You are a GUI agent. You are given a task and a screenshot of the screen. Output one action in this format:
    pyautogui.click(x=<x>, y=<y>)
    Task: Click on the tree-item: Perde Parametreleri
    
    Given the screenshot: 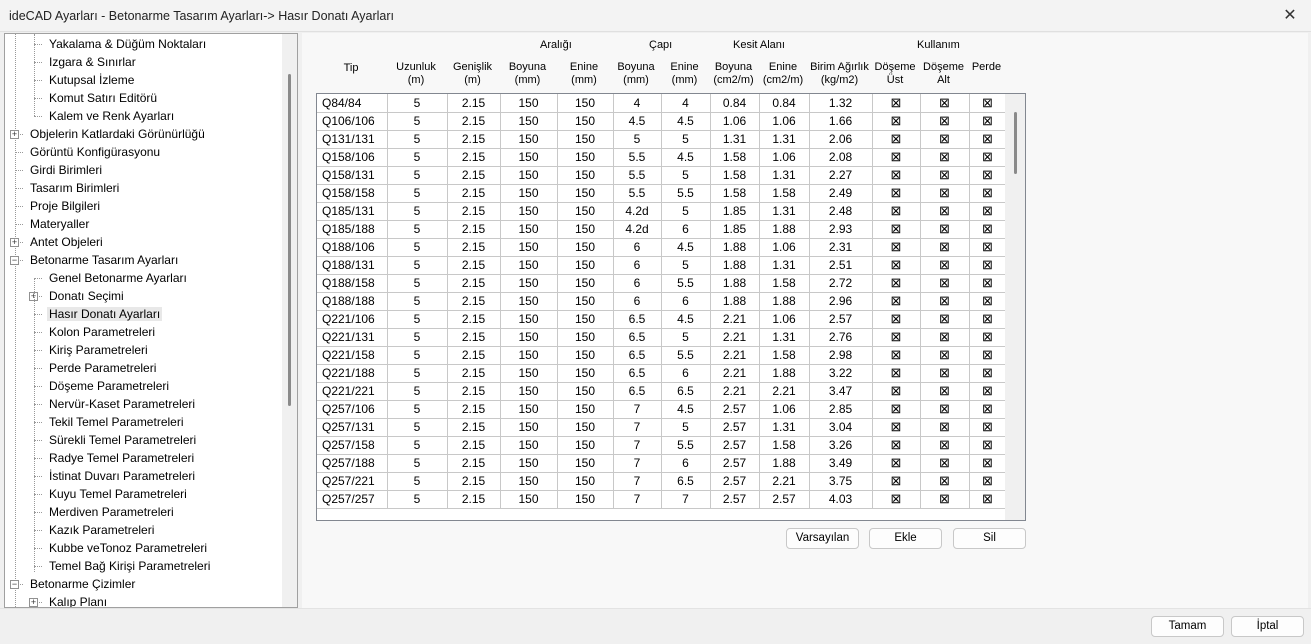 What is the action you would take?
    pyautogui.click(x=102, y=368)
    